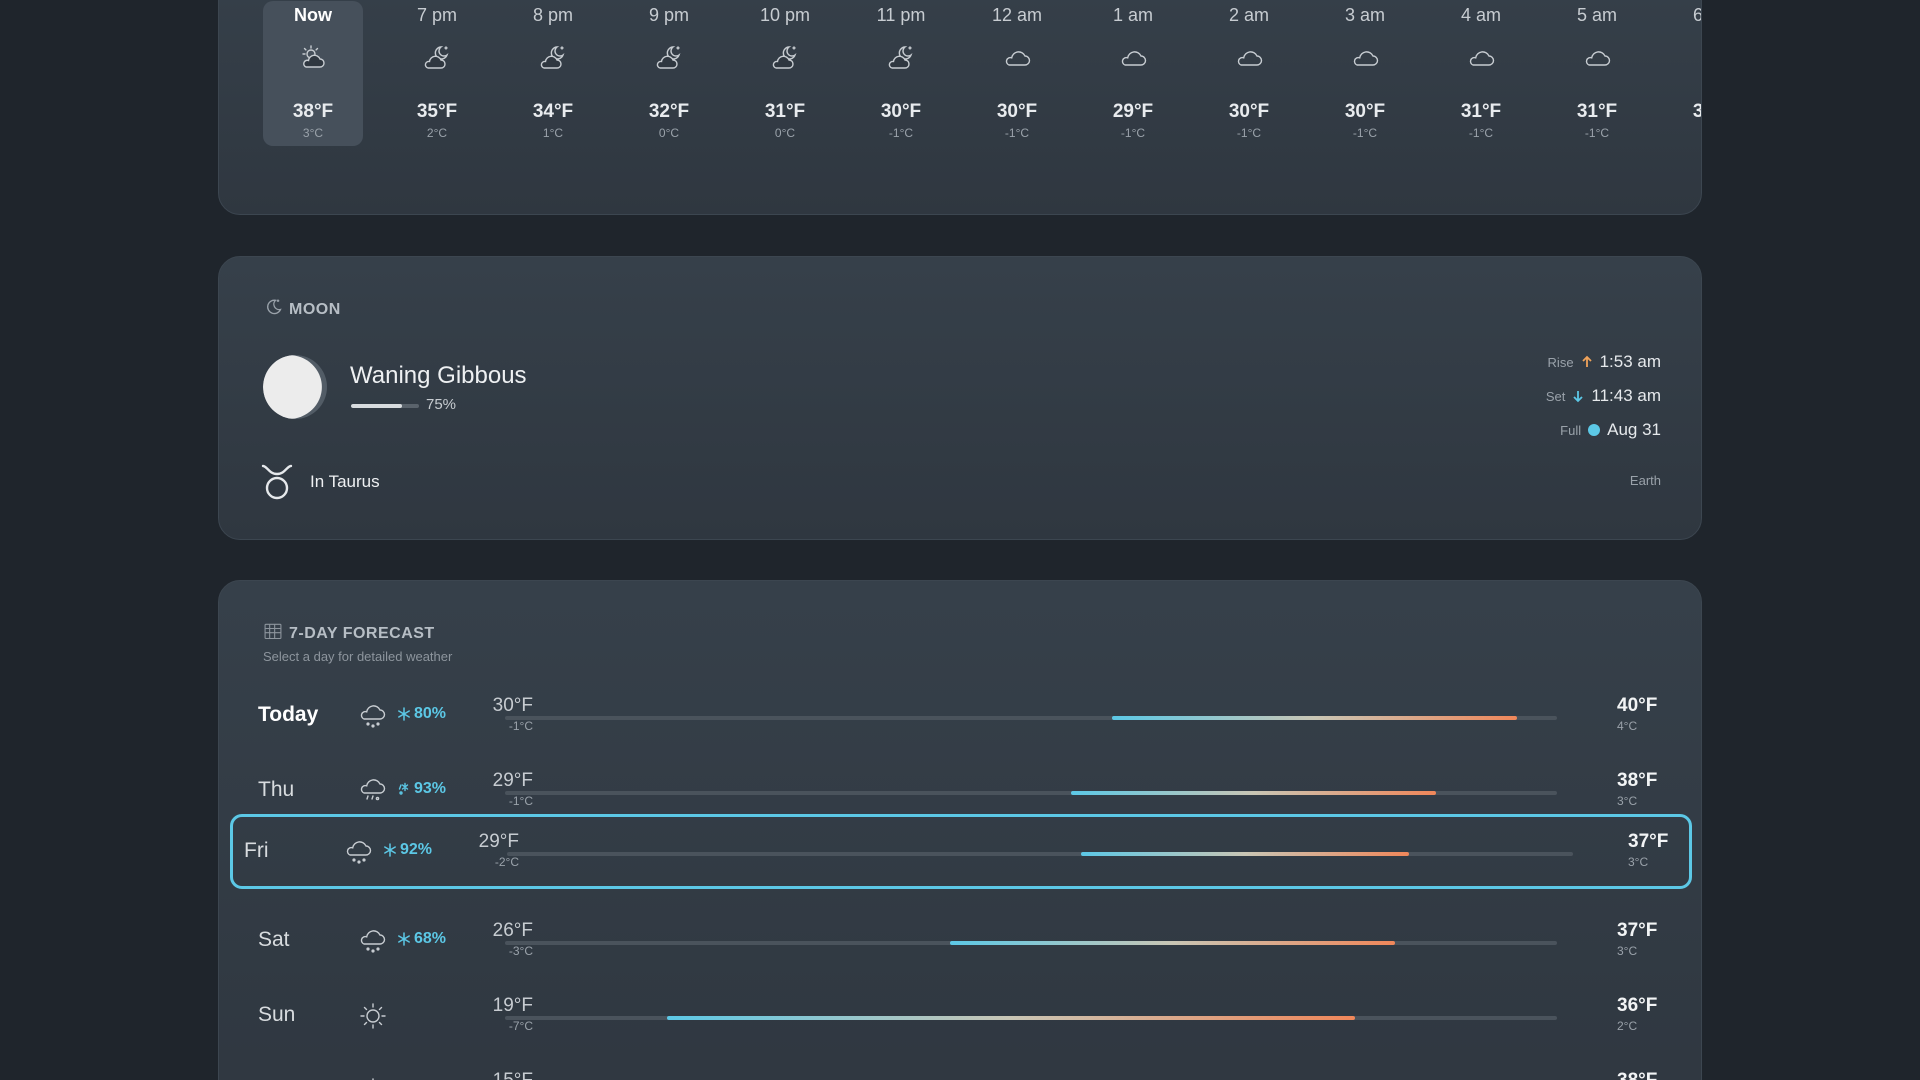 The width and height of the screenshot is (1920, 1080). What do you see at coordinates (441, 404) in the screenshot?
I see `moon-illumination-value: 75%` at bounding box center [441, 404].